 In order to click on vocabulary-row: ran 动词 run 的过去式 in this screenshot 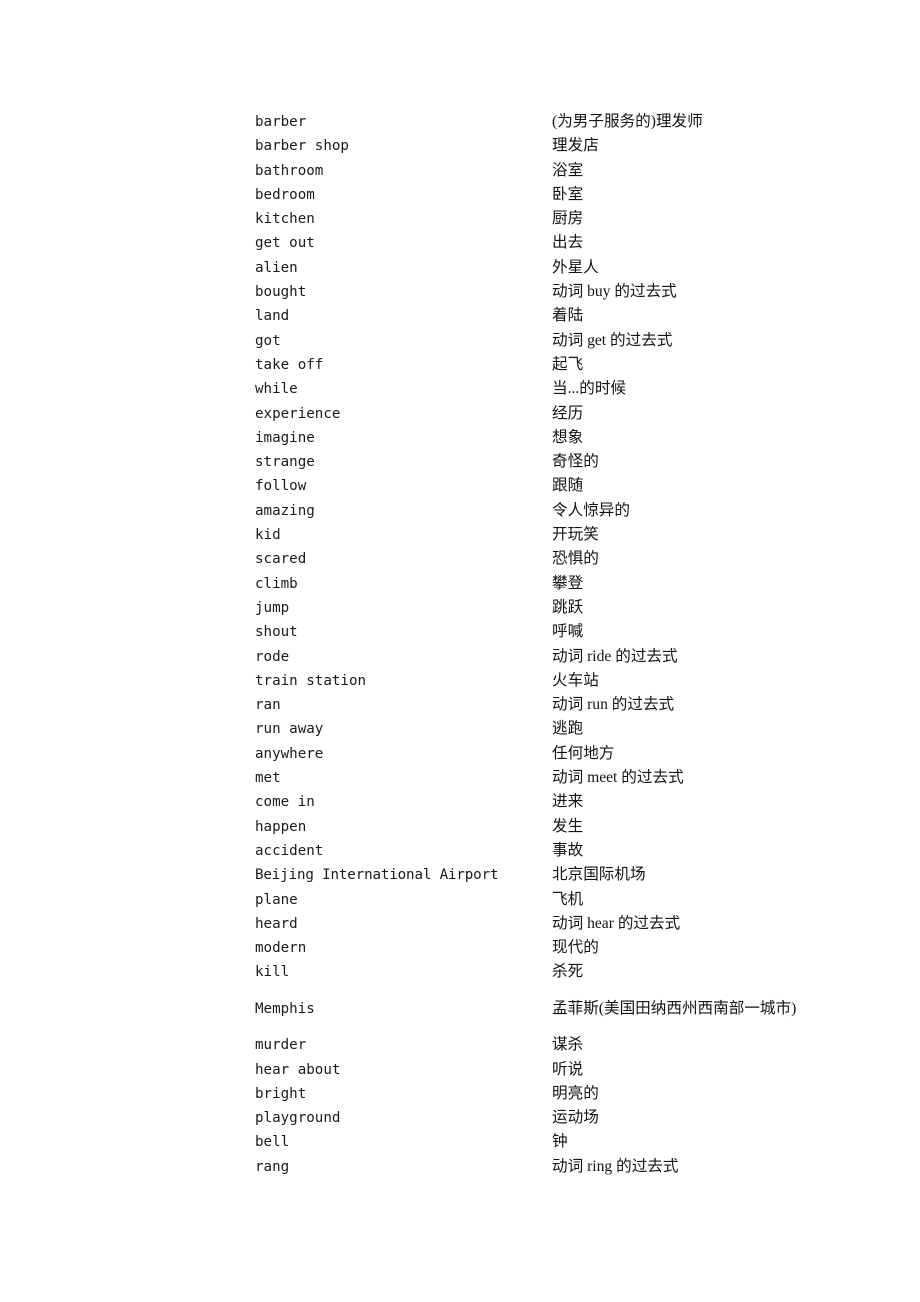, I will do `click(560, 705)`.